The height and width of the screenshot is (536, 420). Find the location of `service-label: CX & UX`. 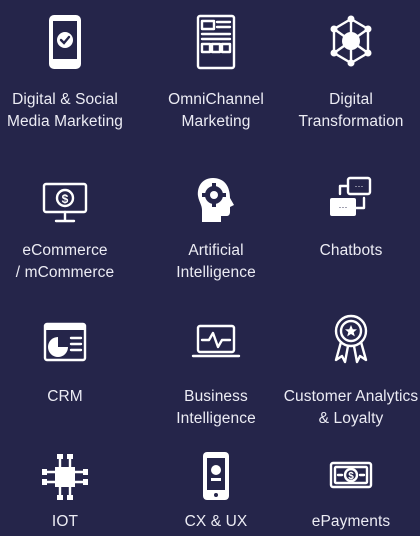

service-label: CX & UX is located at coordinates (216, 521).